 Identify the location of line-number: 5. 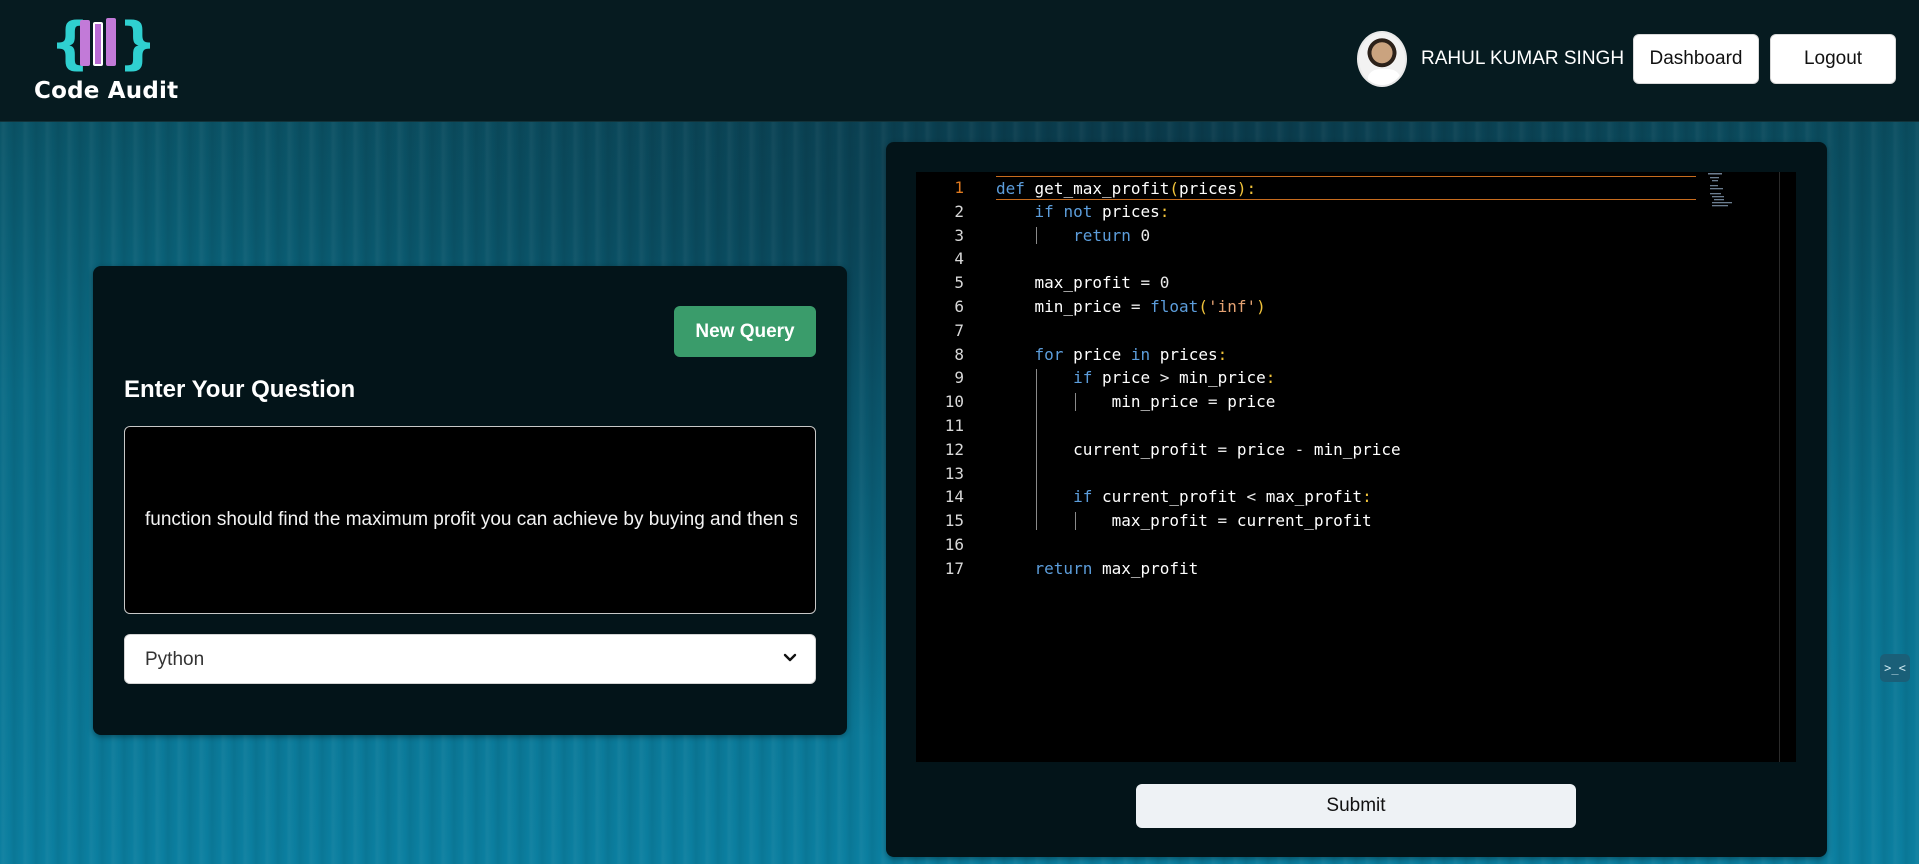
(959, 283).